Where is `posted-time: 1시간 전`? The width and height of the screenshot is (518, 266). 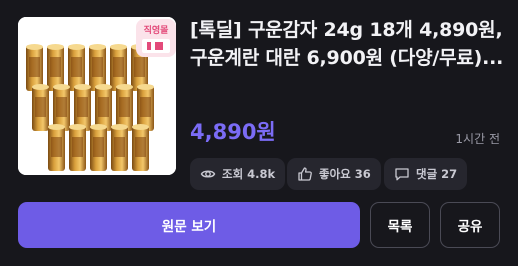
posted-time: 1시간 전 is located at coordinates (477, 139).